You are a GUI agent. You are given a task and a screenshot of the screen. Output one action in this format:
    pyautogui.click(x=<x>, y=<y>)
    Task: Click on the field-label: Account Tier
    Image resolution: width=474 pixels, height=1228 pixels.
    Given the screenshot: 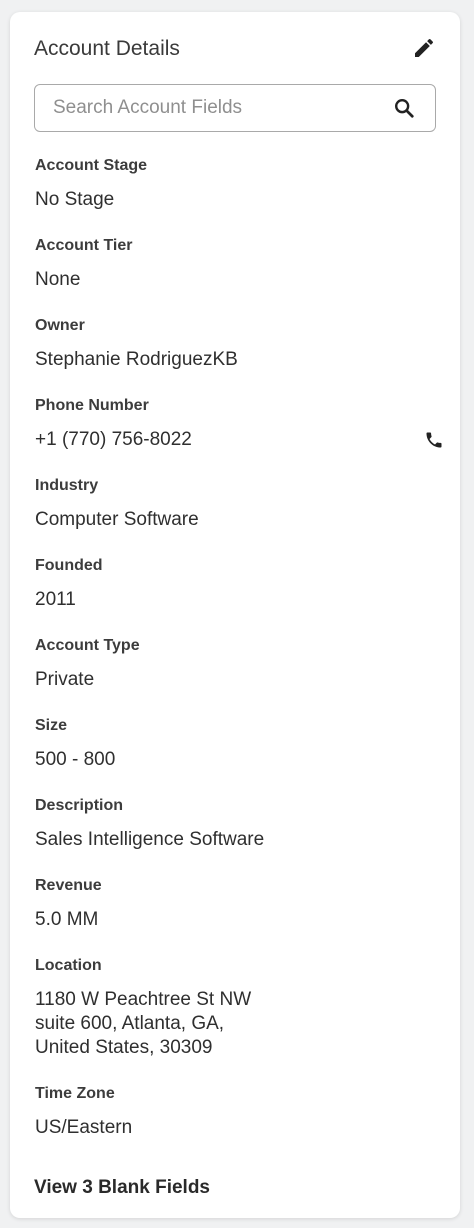 What is the action you would take?
    pyautogui.click(x=84, y=245)
    